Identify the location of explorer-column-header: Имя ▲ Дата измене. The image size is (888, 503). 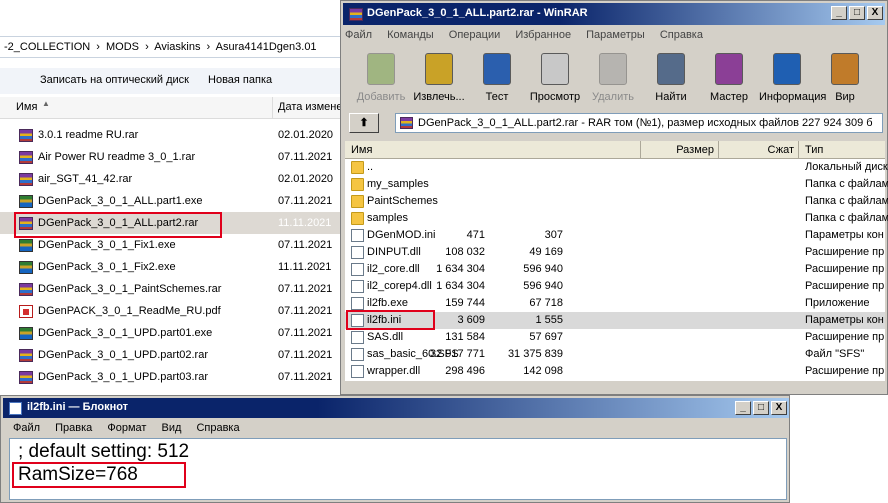
(172, 108).